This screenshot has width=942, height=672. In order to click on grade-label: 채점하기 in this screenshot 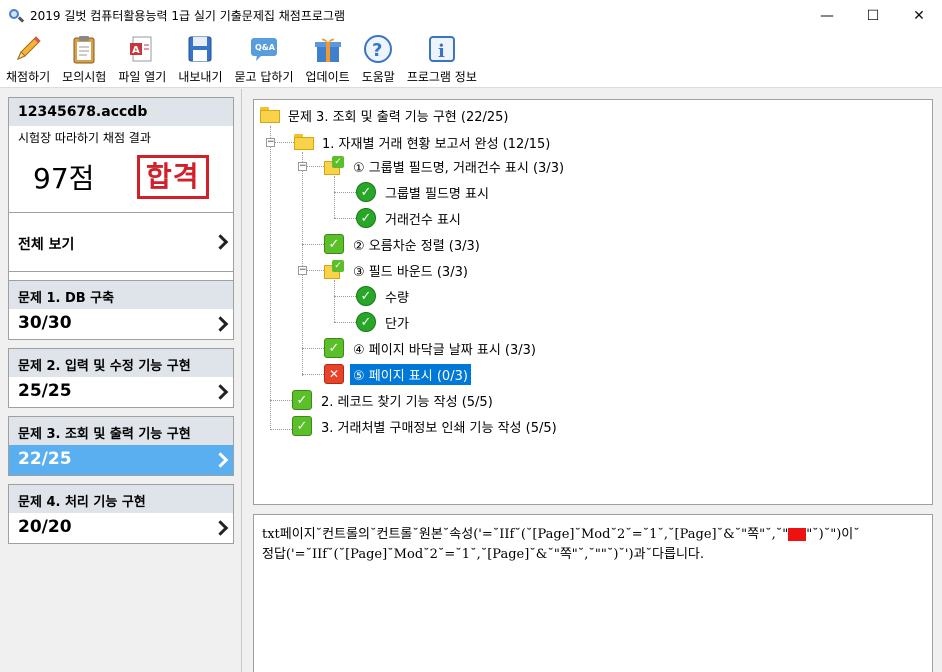, I will do `click(28, 77)`.